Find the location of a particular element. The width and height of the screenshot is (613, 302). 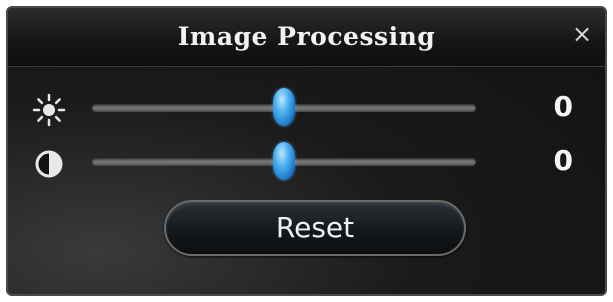

contrast-slider-thumb is located at coordinates (284, 161).